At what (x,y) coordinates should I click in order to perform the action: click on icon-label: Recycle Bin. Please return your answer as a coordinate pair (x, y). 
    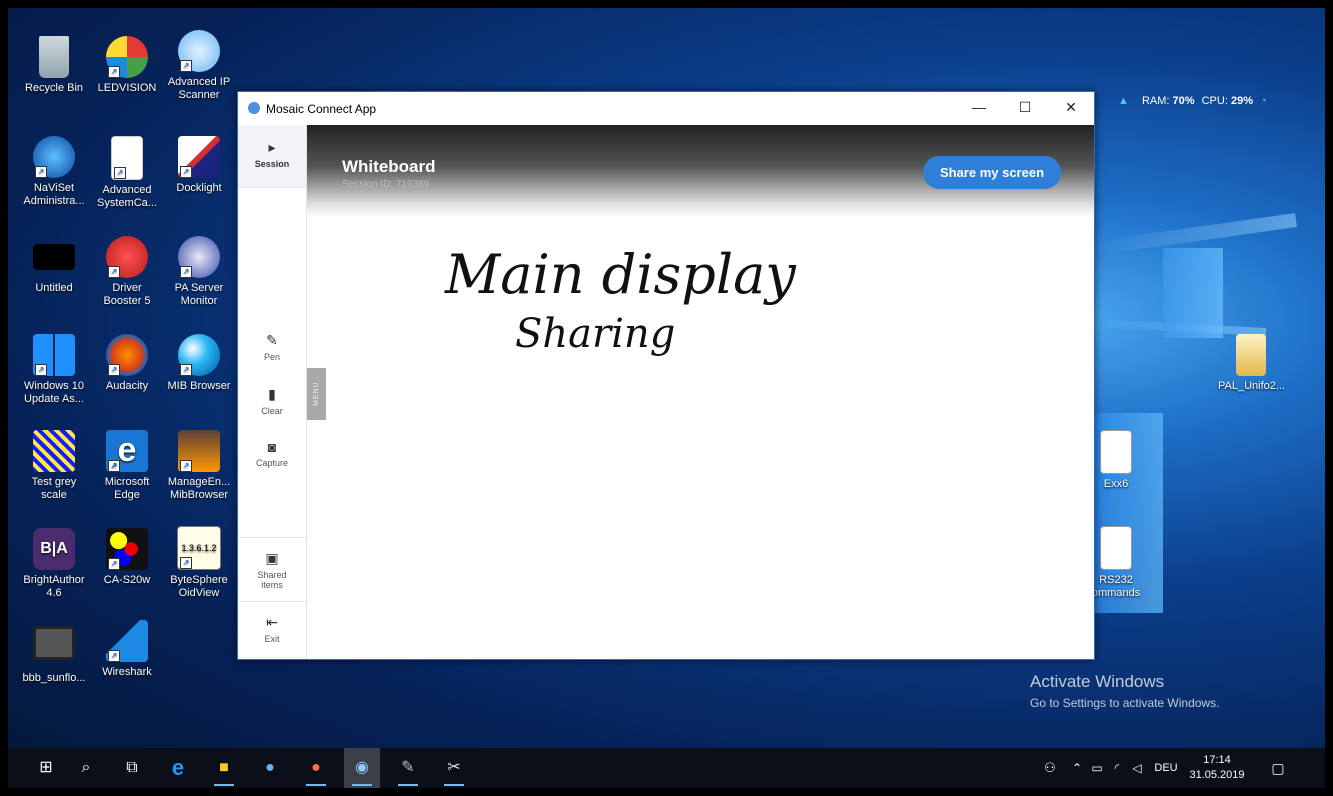
    Looking at the image, I should click on (54, 88).